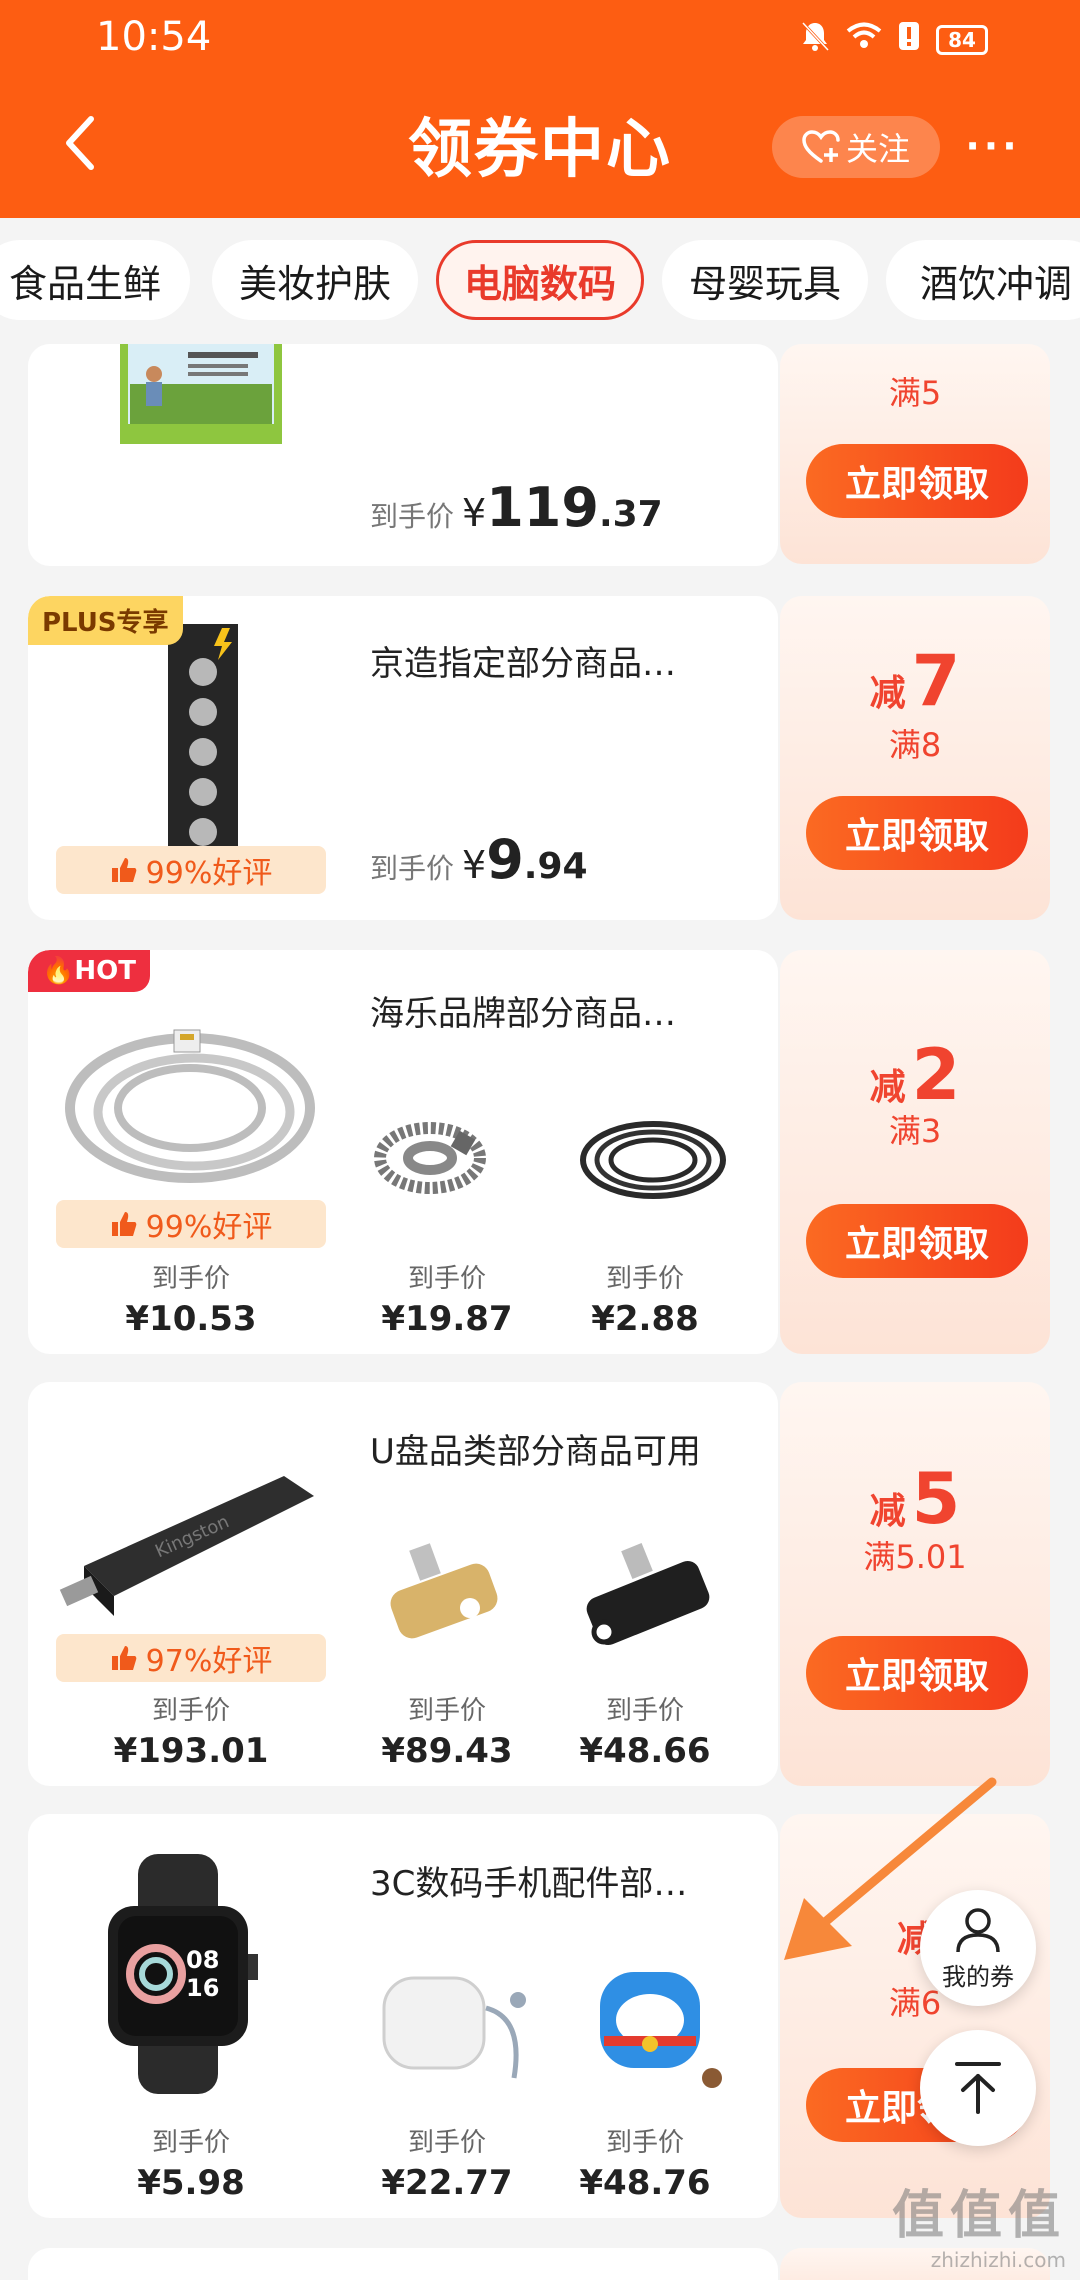 This screenshot has width=1080, height=2280. Describe the element at coordinates (191, 1319) in the screenshot. I see `price-value: ¥10.53` at that location.